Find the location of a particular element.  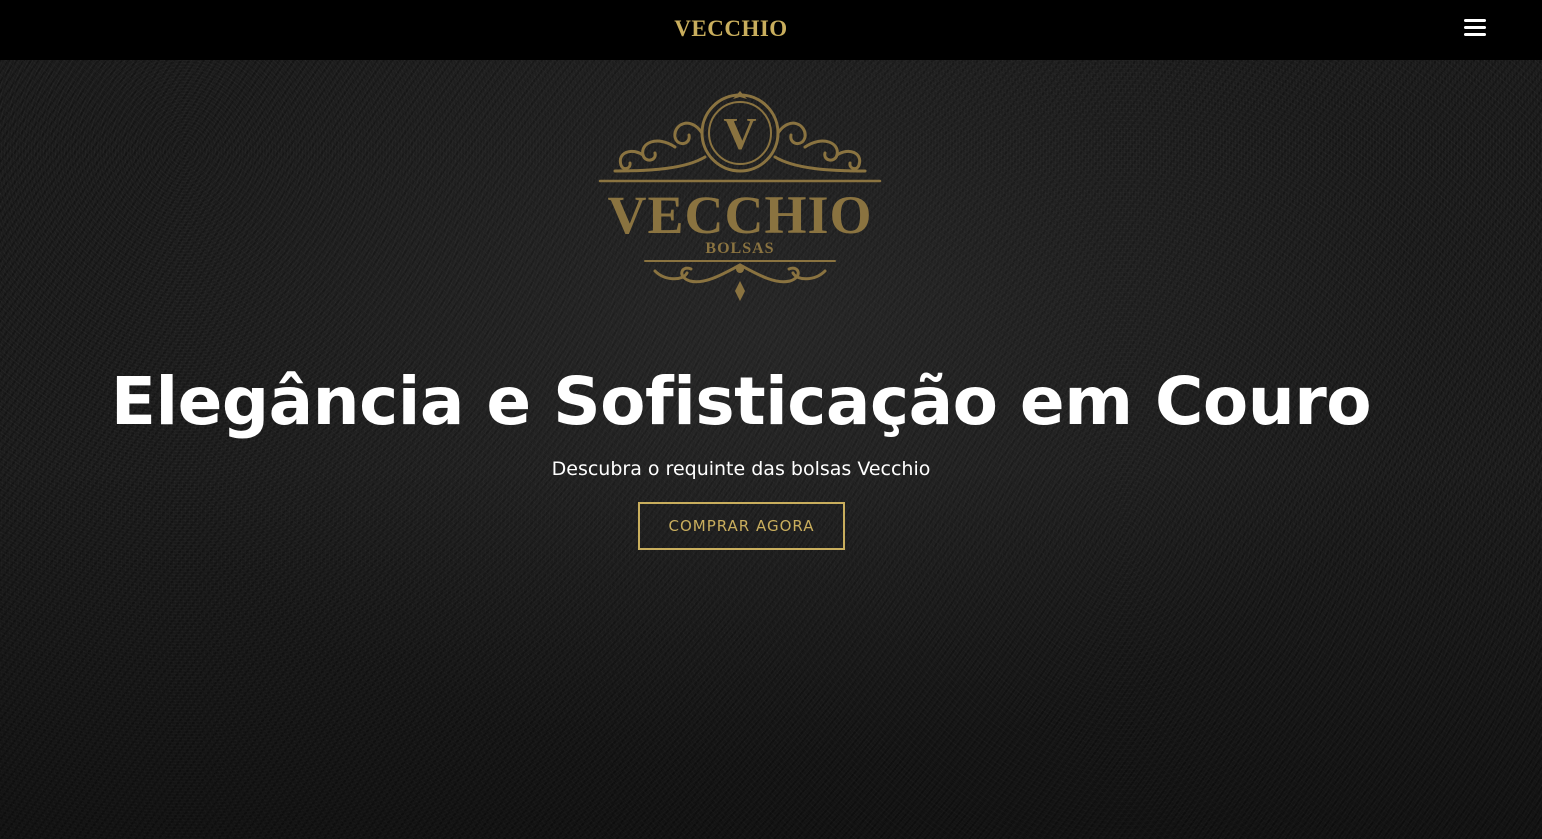

crest-monogram: V is located at coordinates (739, 133).